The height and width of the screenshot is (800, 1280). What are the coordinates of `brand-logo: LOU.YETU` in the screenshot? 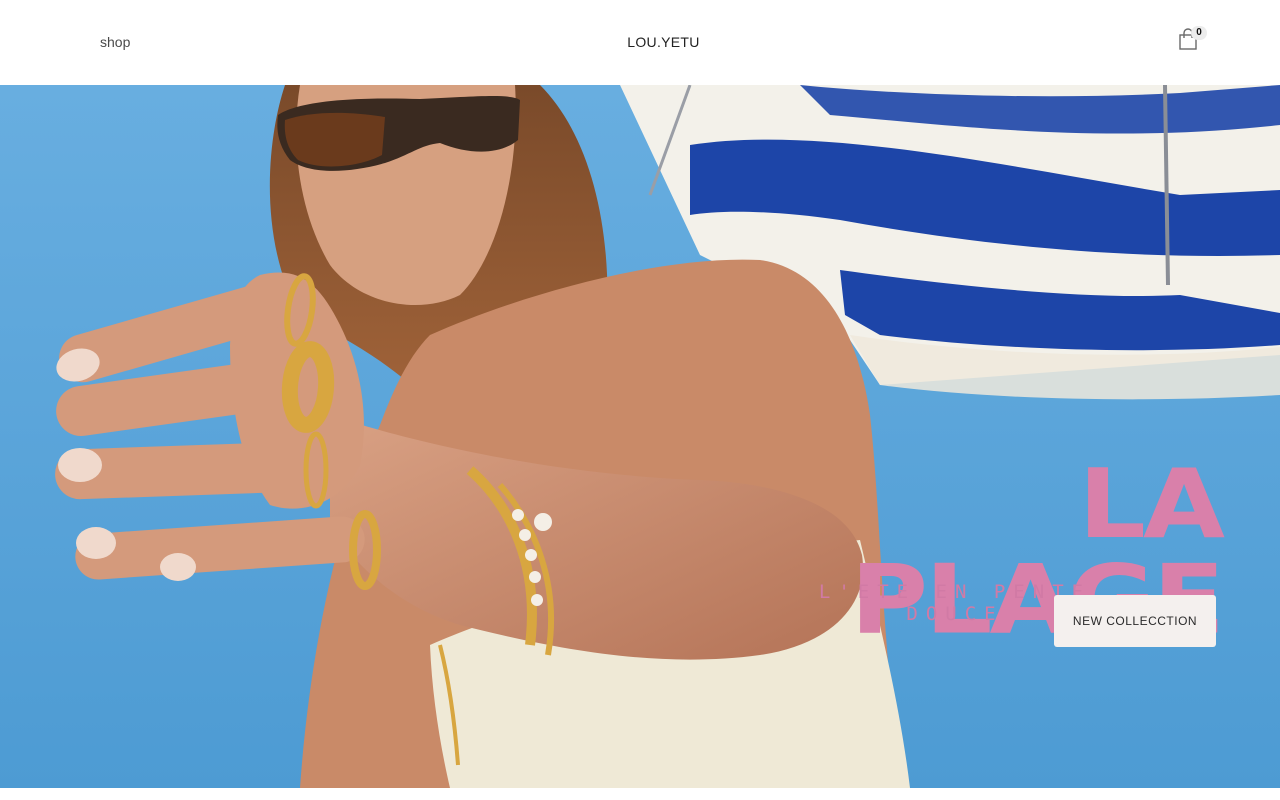 It's located at (640, 42).